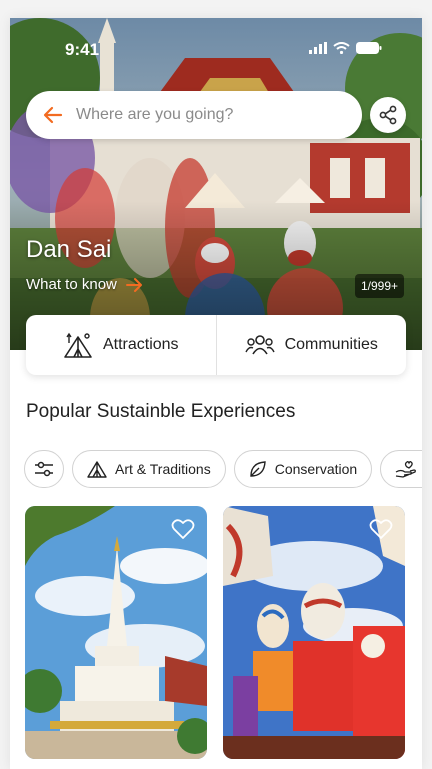 Image resolution: width=432 pixels, height=769 pixels. What do you see at coordinates (206, 115) in the screenshot?
I see `search-input` at bounding box center [206, 115].